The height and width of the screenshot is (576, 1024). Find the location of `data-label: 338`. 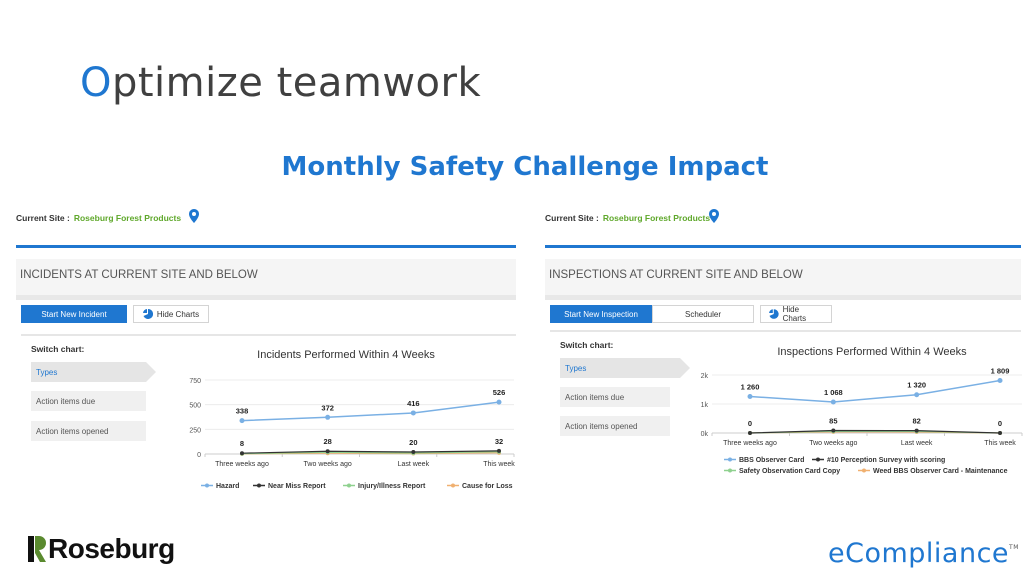

data-label: 338 is located at coordinates (242, 411).